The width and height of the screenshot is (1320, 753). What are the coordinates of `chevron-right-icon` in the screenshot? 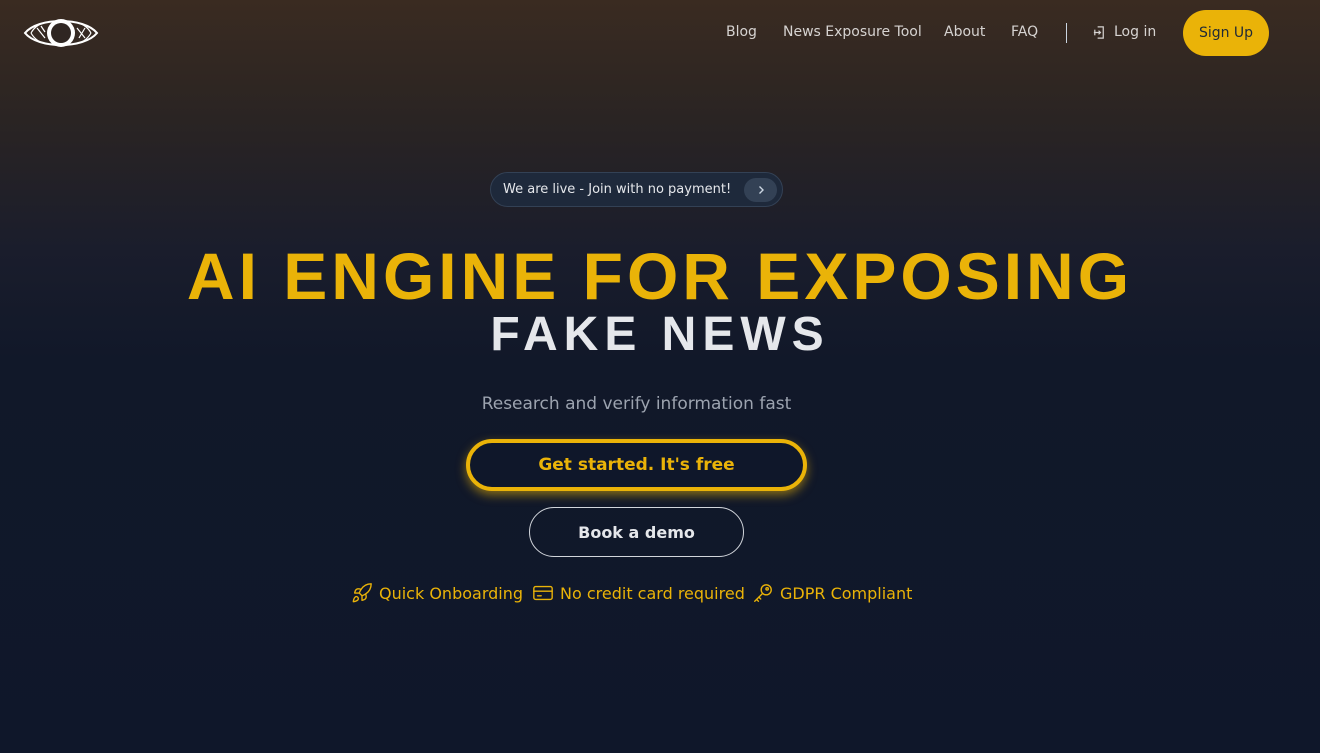 It's located at (760, 190).